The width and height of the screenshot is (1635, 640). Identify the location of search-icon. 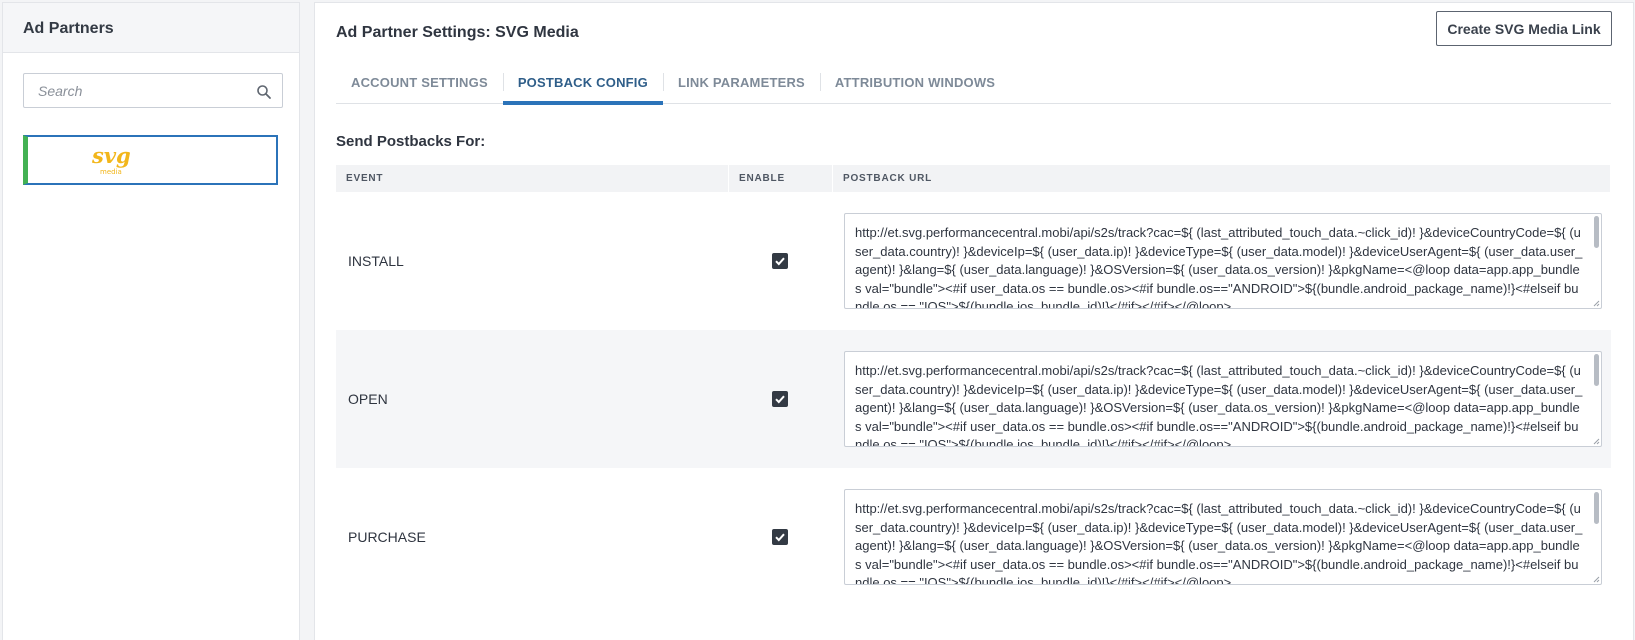
(264, 92).